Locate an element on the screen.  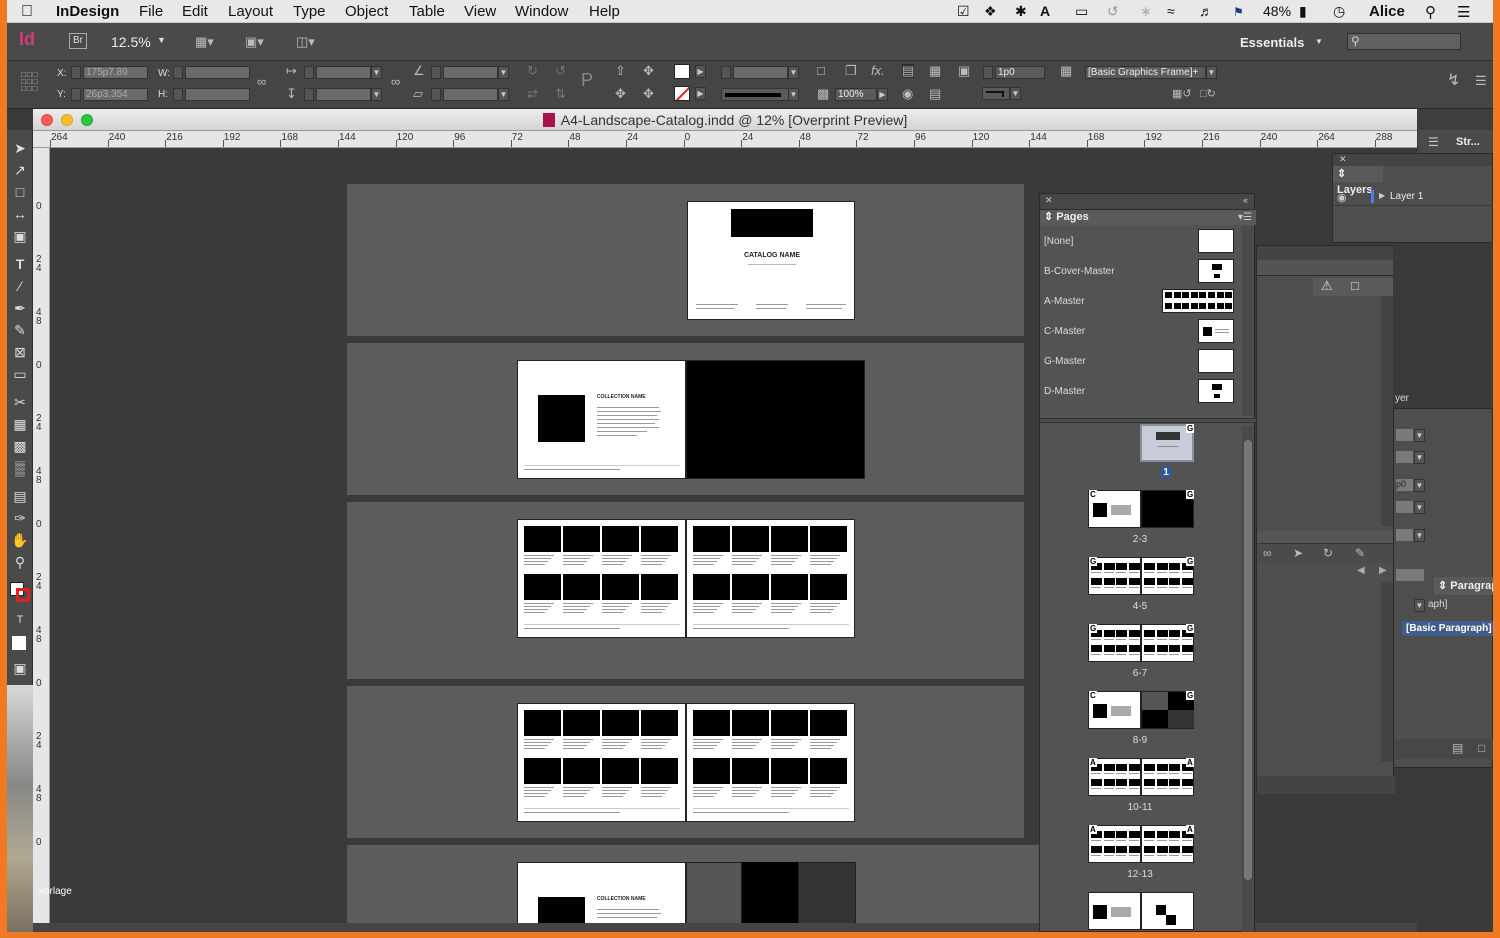
hand-tool-icon: ✋ is located at coordinates (20, 540).